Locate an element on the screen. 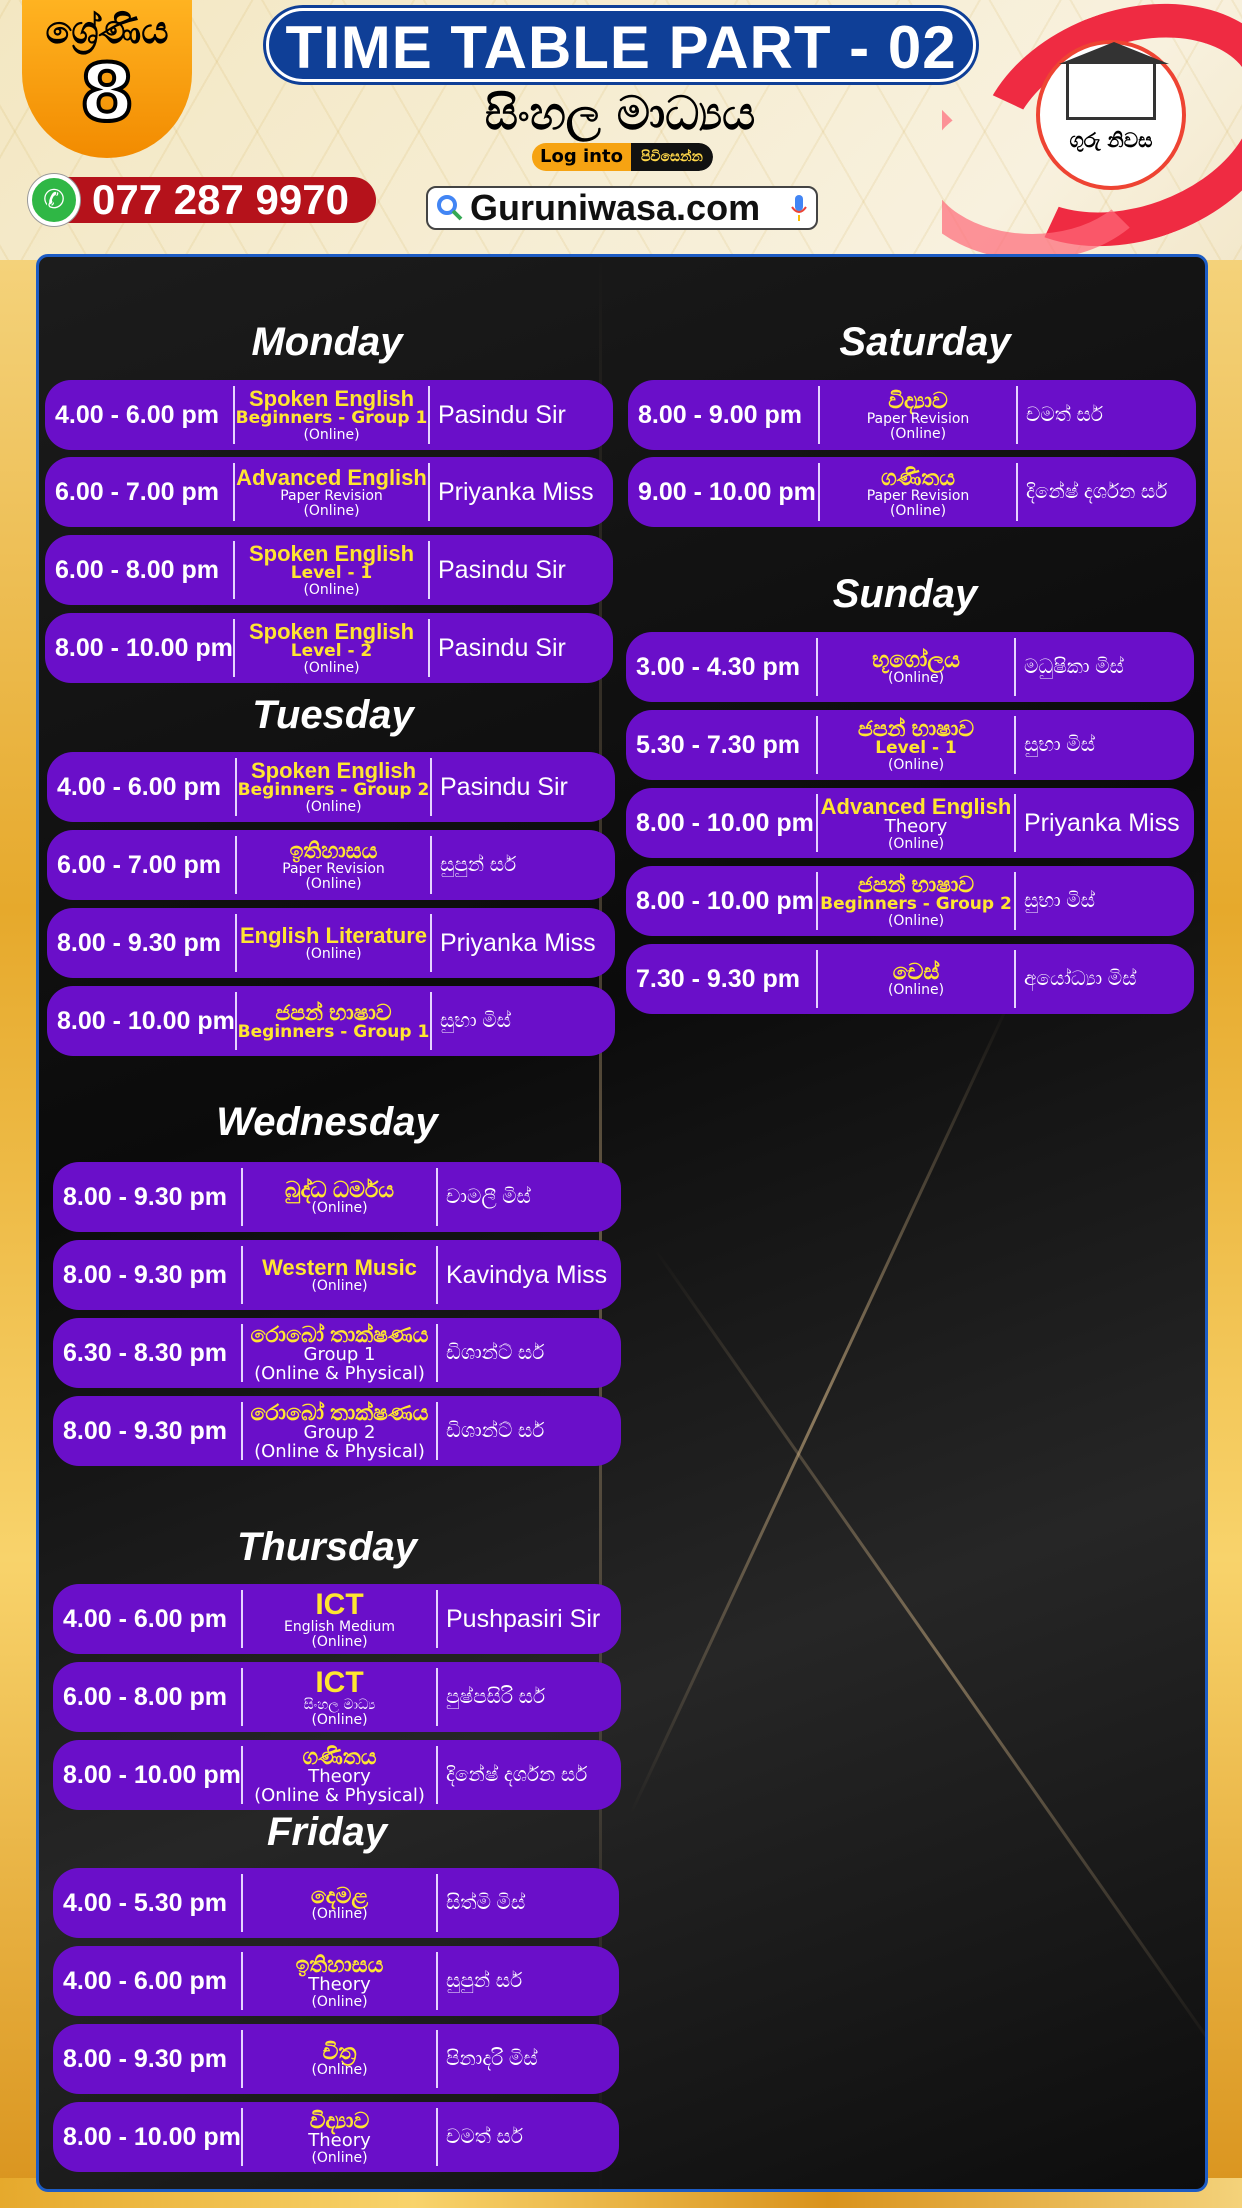  class-teacher: අයෝධ්‍යා මිස් is located at coordinates (1080, 978).